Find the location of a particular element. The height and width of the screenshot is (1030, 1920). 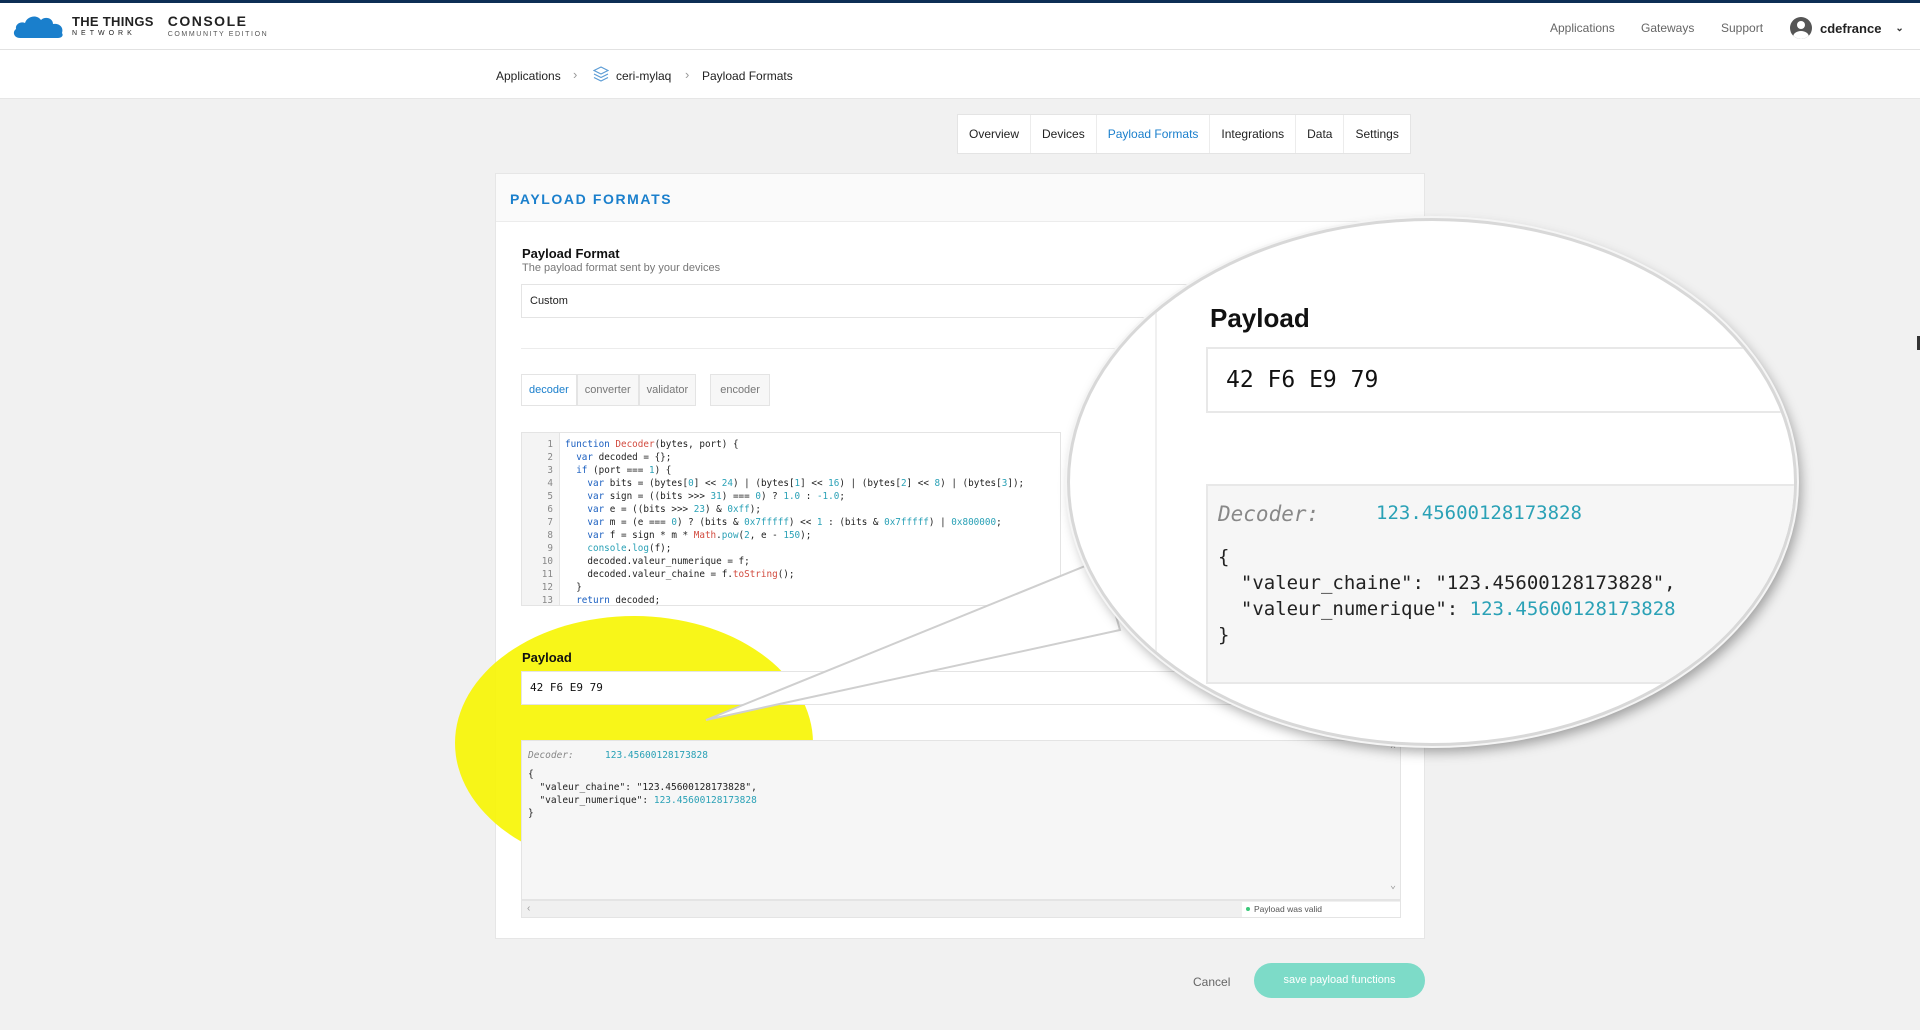

magnified-payload-label: Payload is located at coordinates (1260, 318).